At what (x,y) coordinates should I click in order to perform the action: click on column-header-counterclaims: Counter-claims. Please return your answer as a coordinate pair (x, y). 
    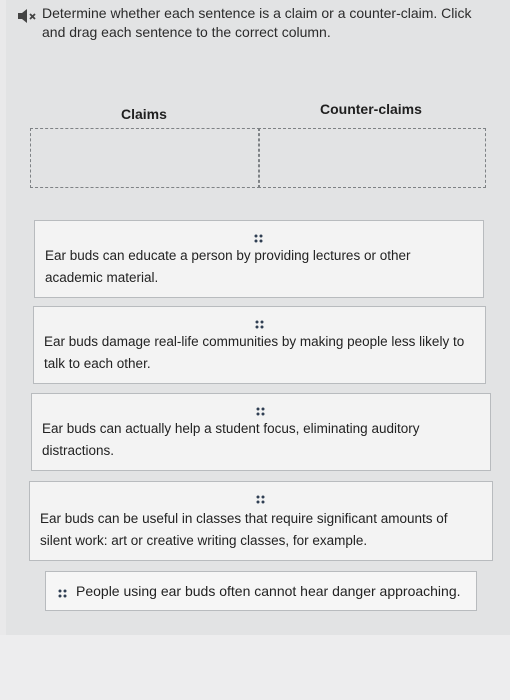
    Looking at the image, I should click on (371, 109).